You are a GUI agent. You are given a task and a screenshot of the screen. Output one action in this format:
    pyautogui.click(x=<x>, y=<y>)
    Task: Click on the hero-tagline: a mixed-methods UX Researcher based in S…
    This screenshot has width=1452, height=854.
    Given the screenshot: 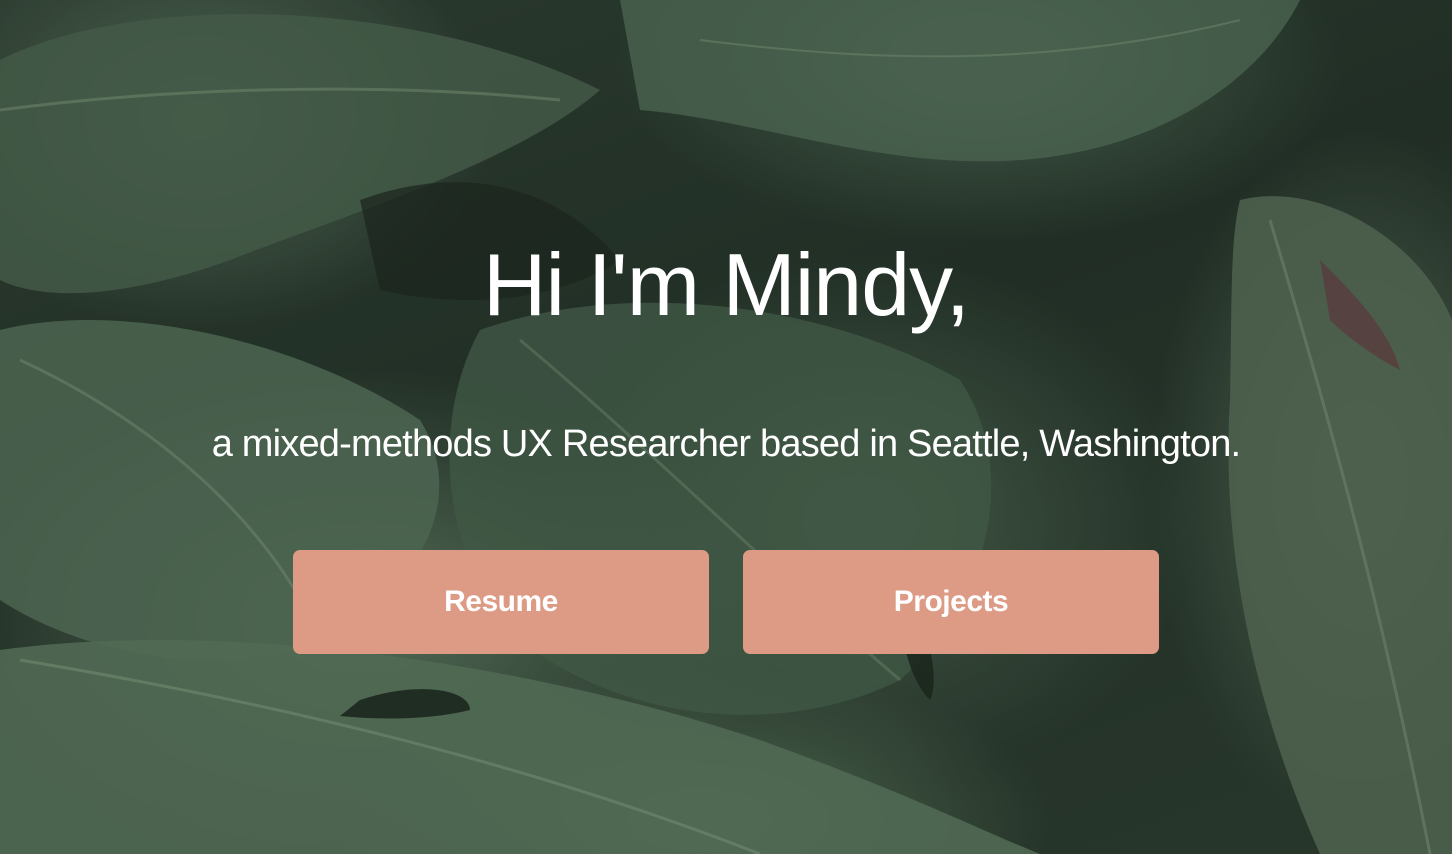 What is the action you would take?
    pyautogui.click(x=726, y=444)
    